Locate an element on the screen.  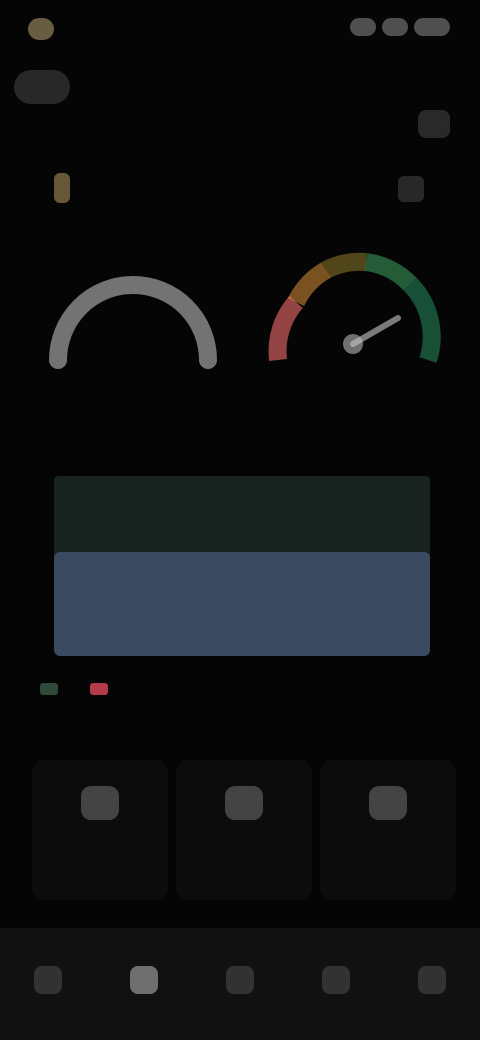
profile-icon is located at coordinates (432, 980).